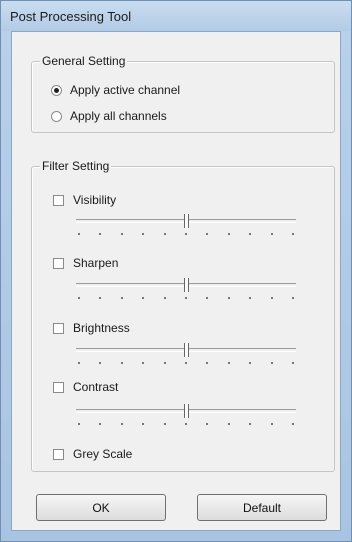 Image resolution: width=352 pixels, height=542 pixels. What do you see at coordinates (56, 90) in the screenshot?
I see `radio-button-selected` at bounding box center [56, 90].